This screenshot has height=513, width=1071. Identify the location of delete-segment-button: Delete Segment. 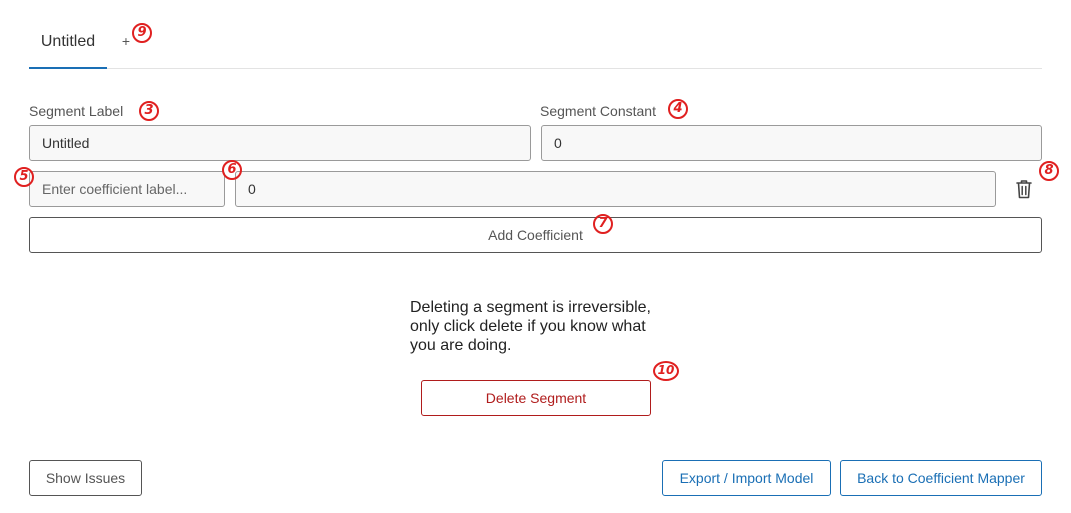
(536, 398).